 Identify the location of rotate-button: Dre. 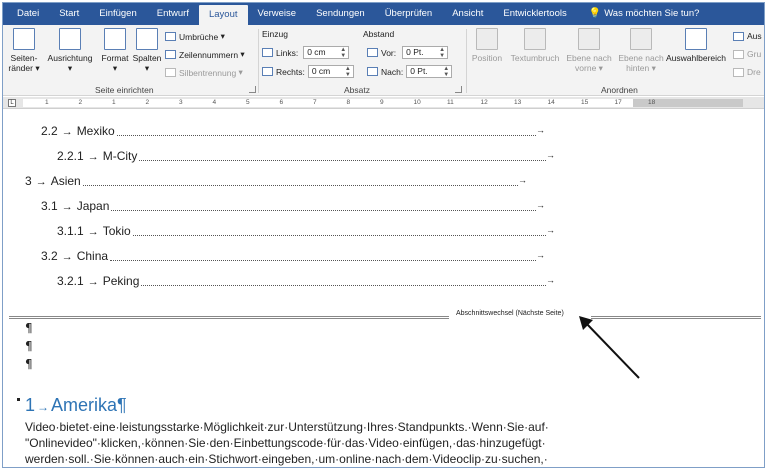
(747, 72).